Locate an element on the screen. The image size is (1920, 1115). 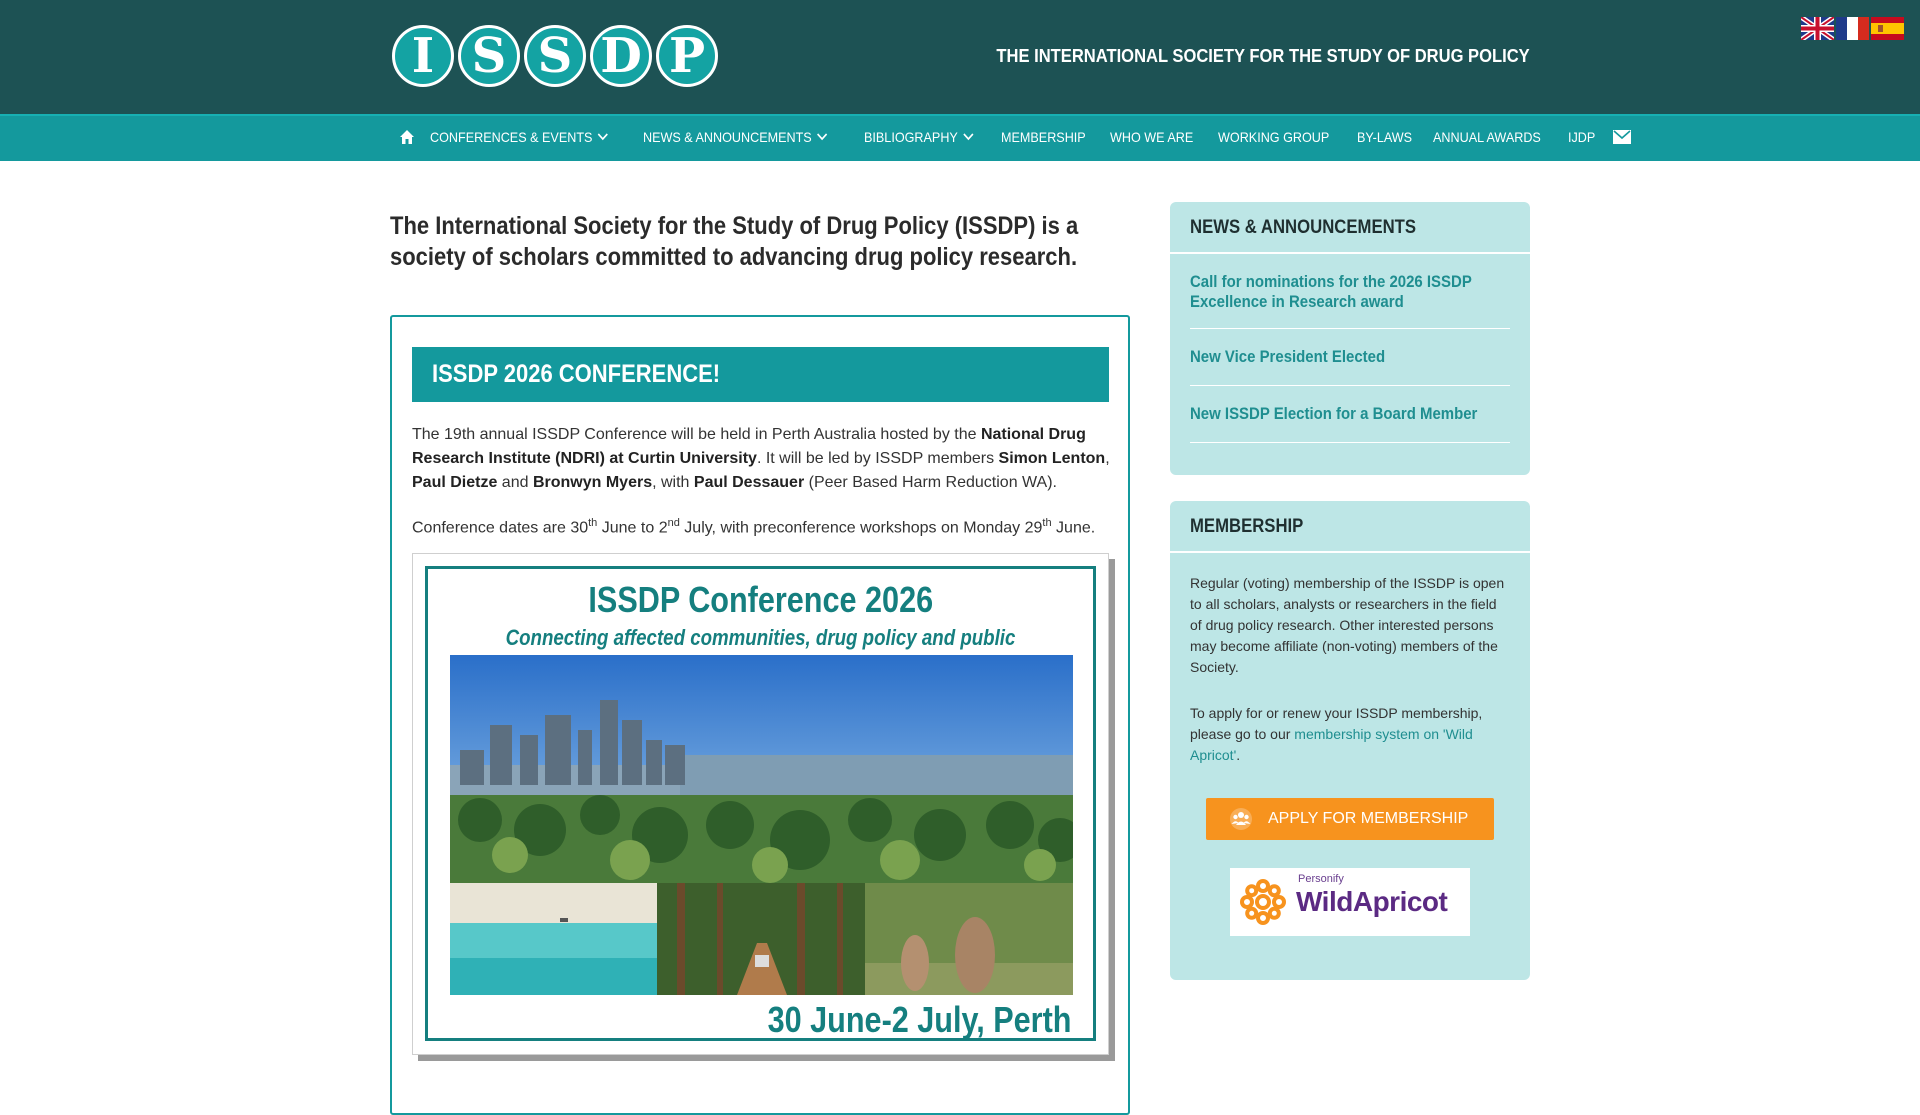
text: and is located at coordinates (515, 482).